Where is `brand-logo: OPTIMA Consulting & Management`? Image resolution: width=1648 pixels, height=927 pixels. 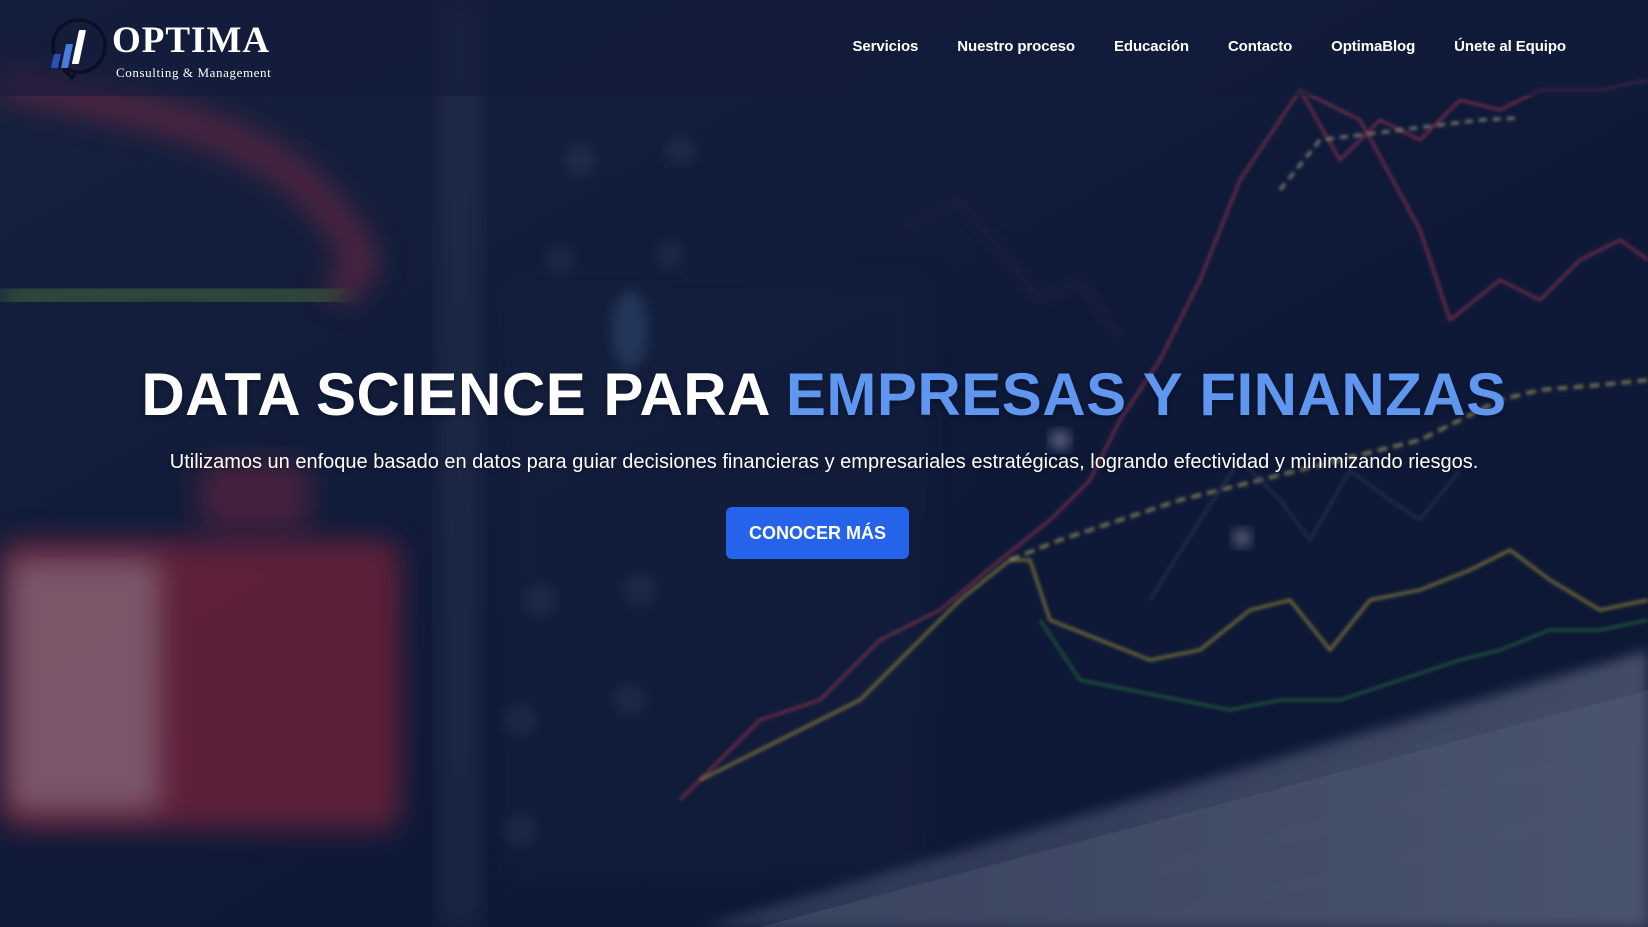 brand-logo: OPTIMA Consulting & Management is located at coordinates (170, 49).